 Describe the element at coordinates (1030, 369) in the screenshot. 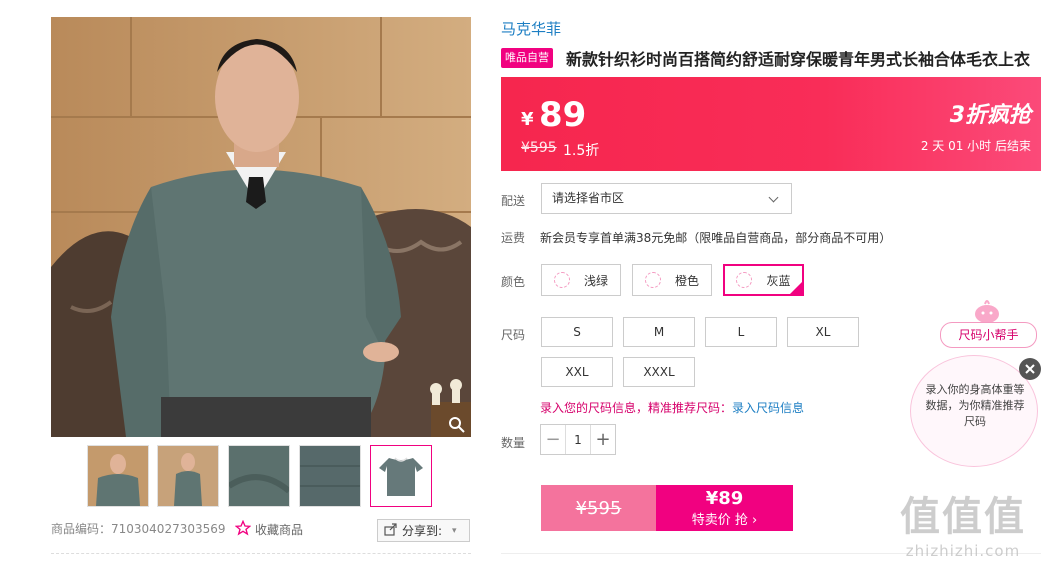

I see `close-icon` at that location.